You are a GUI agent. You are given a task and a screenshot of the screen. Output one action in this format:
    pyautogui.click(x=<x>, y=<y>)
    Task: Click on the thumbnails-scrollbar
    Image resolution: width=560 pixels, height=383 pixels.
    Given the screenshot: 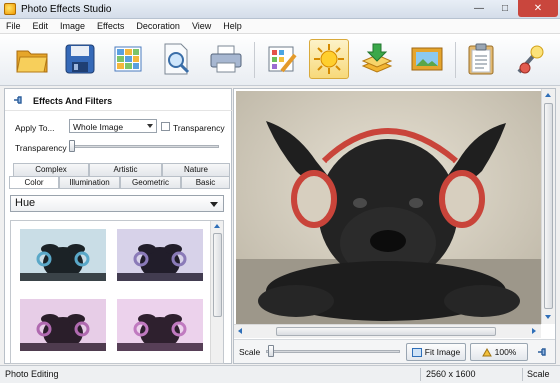 What is the action you would take?
    pyautogui.click(x=216, y=292)
    